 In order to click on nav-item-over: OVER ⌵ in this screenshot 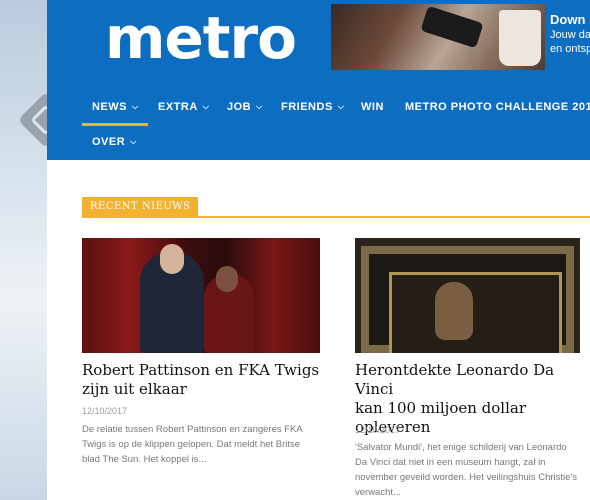, I will do `click(114, 142)`.